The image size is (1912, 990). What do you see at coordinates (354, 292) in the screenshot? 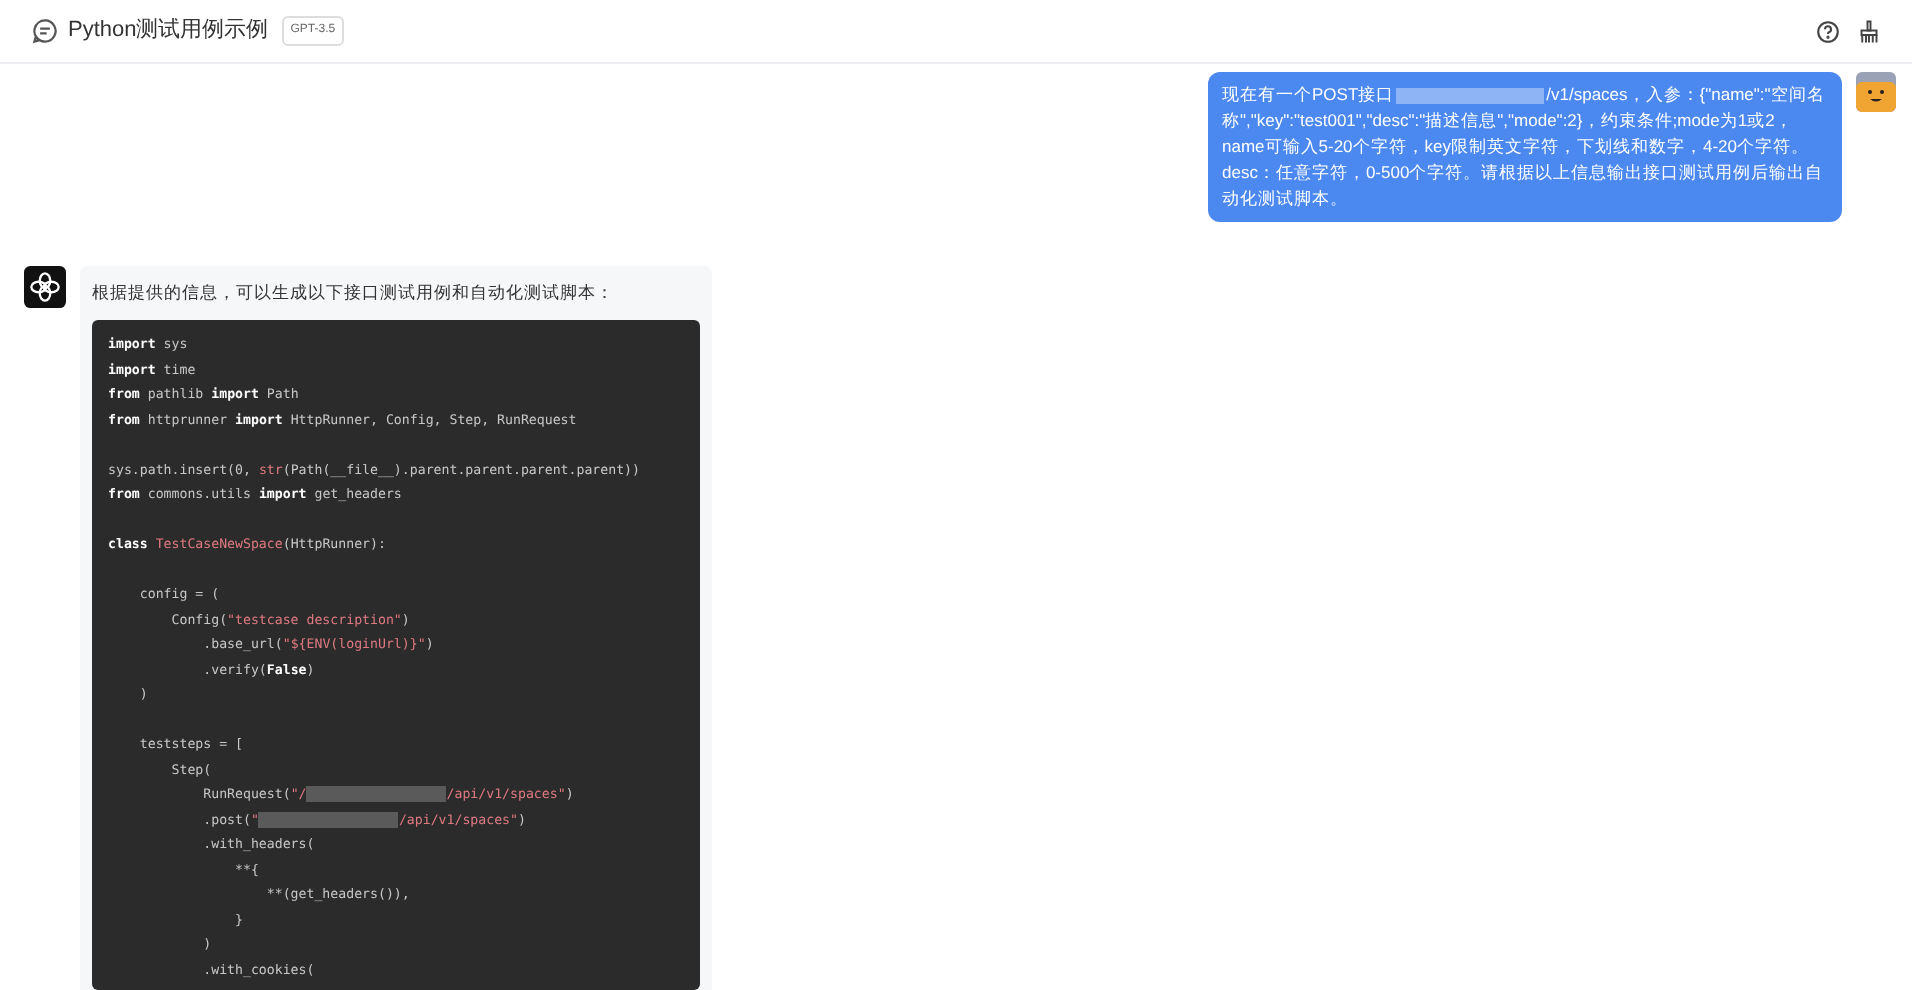
I see `assistant-intro-text: 根据提供的信息，可以生成以下接口测试用例和自动化测试脚本：` at bounding box center [354, 292].